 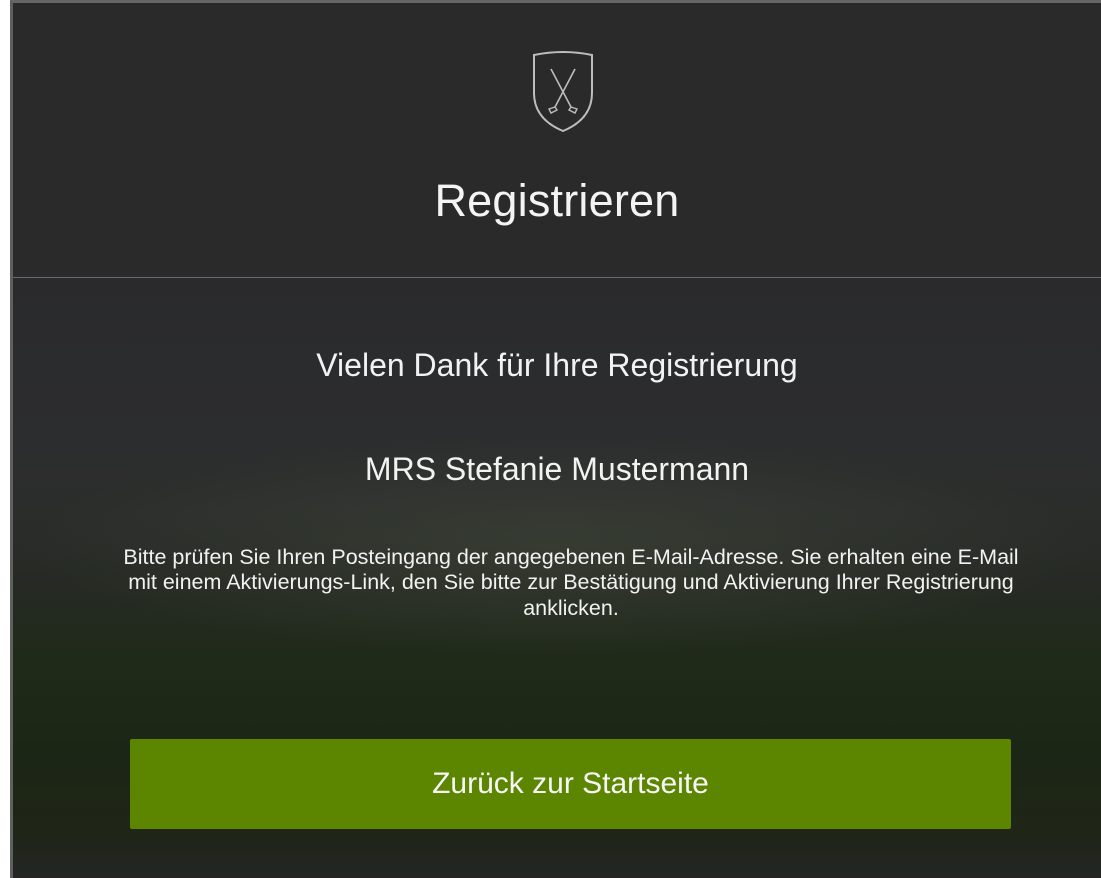 I want to click on registered-user-name: MRS Stefanie Mustermann, so click(x=557, y=469).